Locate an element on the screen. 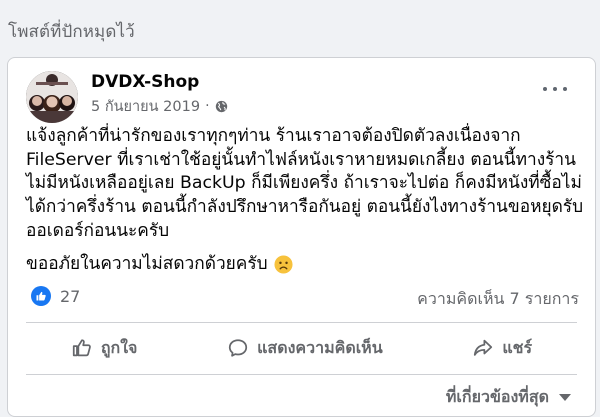 The image size is (600, 417). comment-button: แสดงความคิดเห็น is located at coordinates (305, 348).